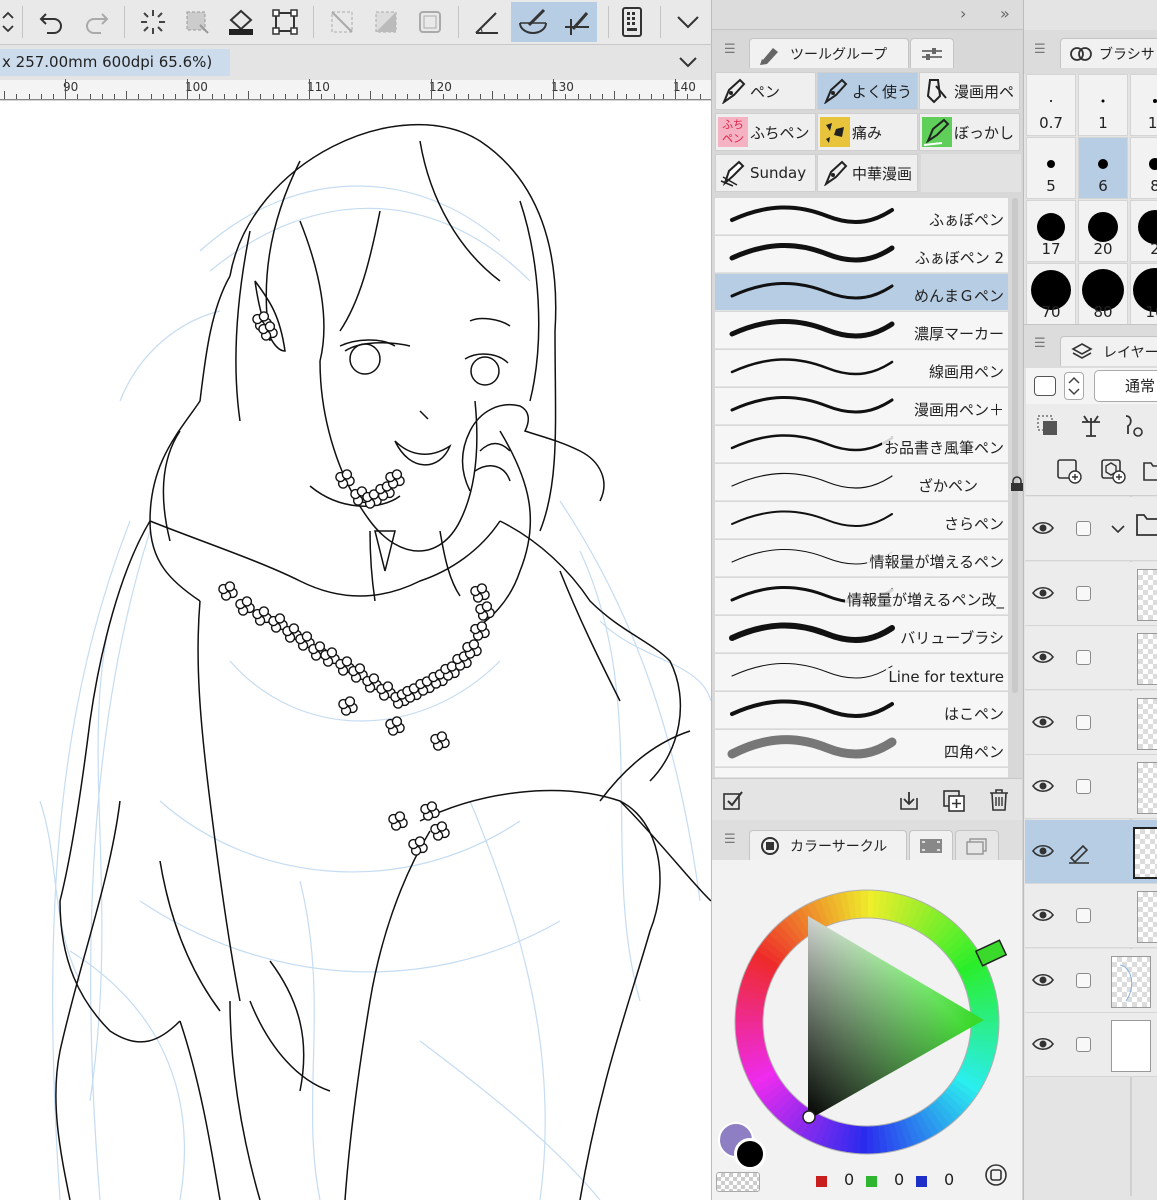 The width and height of the screenshot is (1157, 1200). I want to click on brush-item: 情報量が増えるペン, so click(861, 558).